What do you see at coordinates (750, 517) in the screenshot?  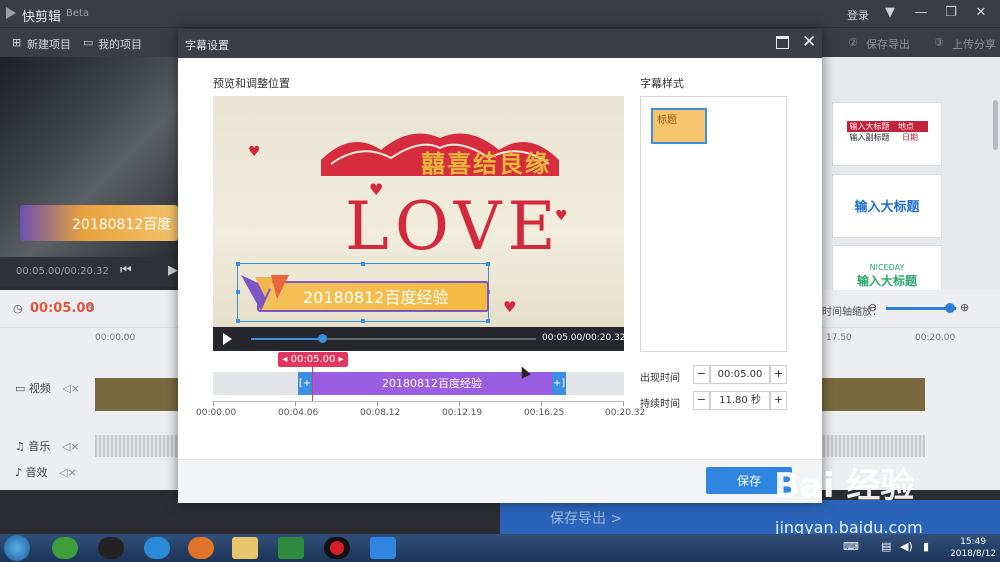 I see `export-button: 保存导出 >` at bounding box center [750, 517].